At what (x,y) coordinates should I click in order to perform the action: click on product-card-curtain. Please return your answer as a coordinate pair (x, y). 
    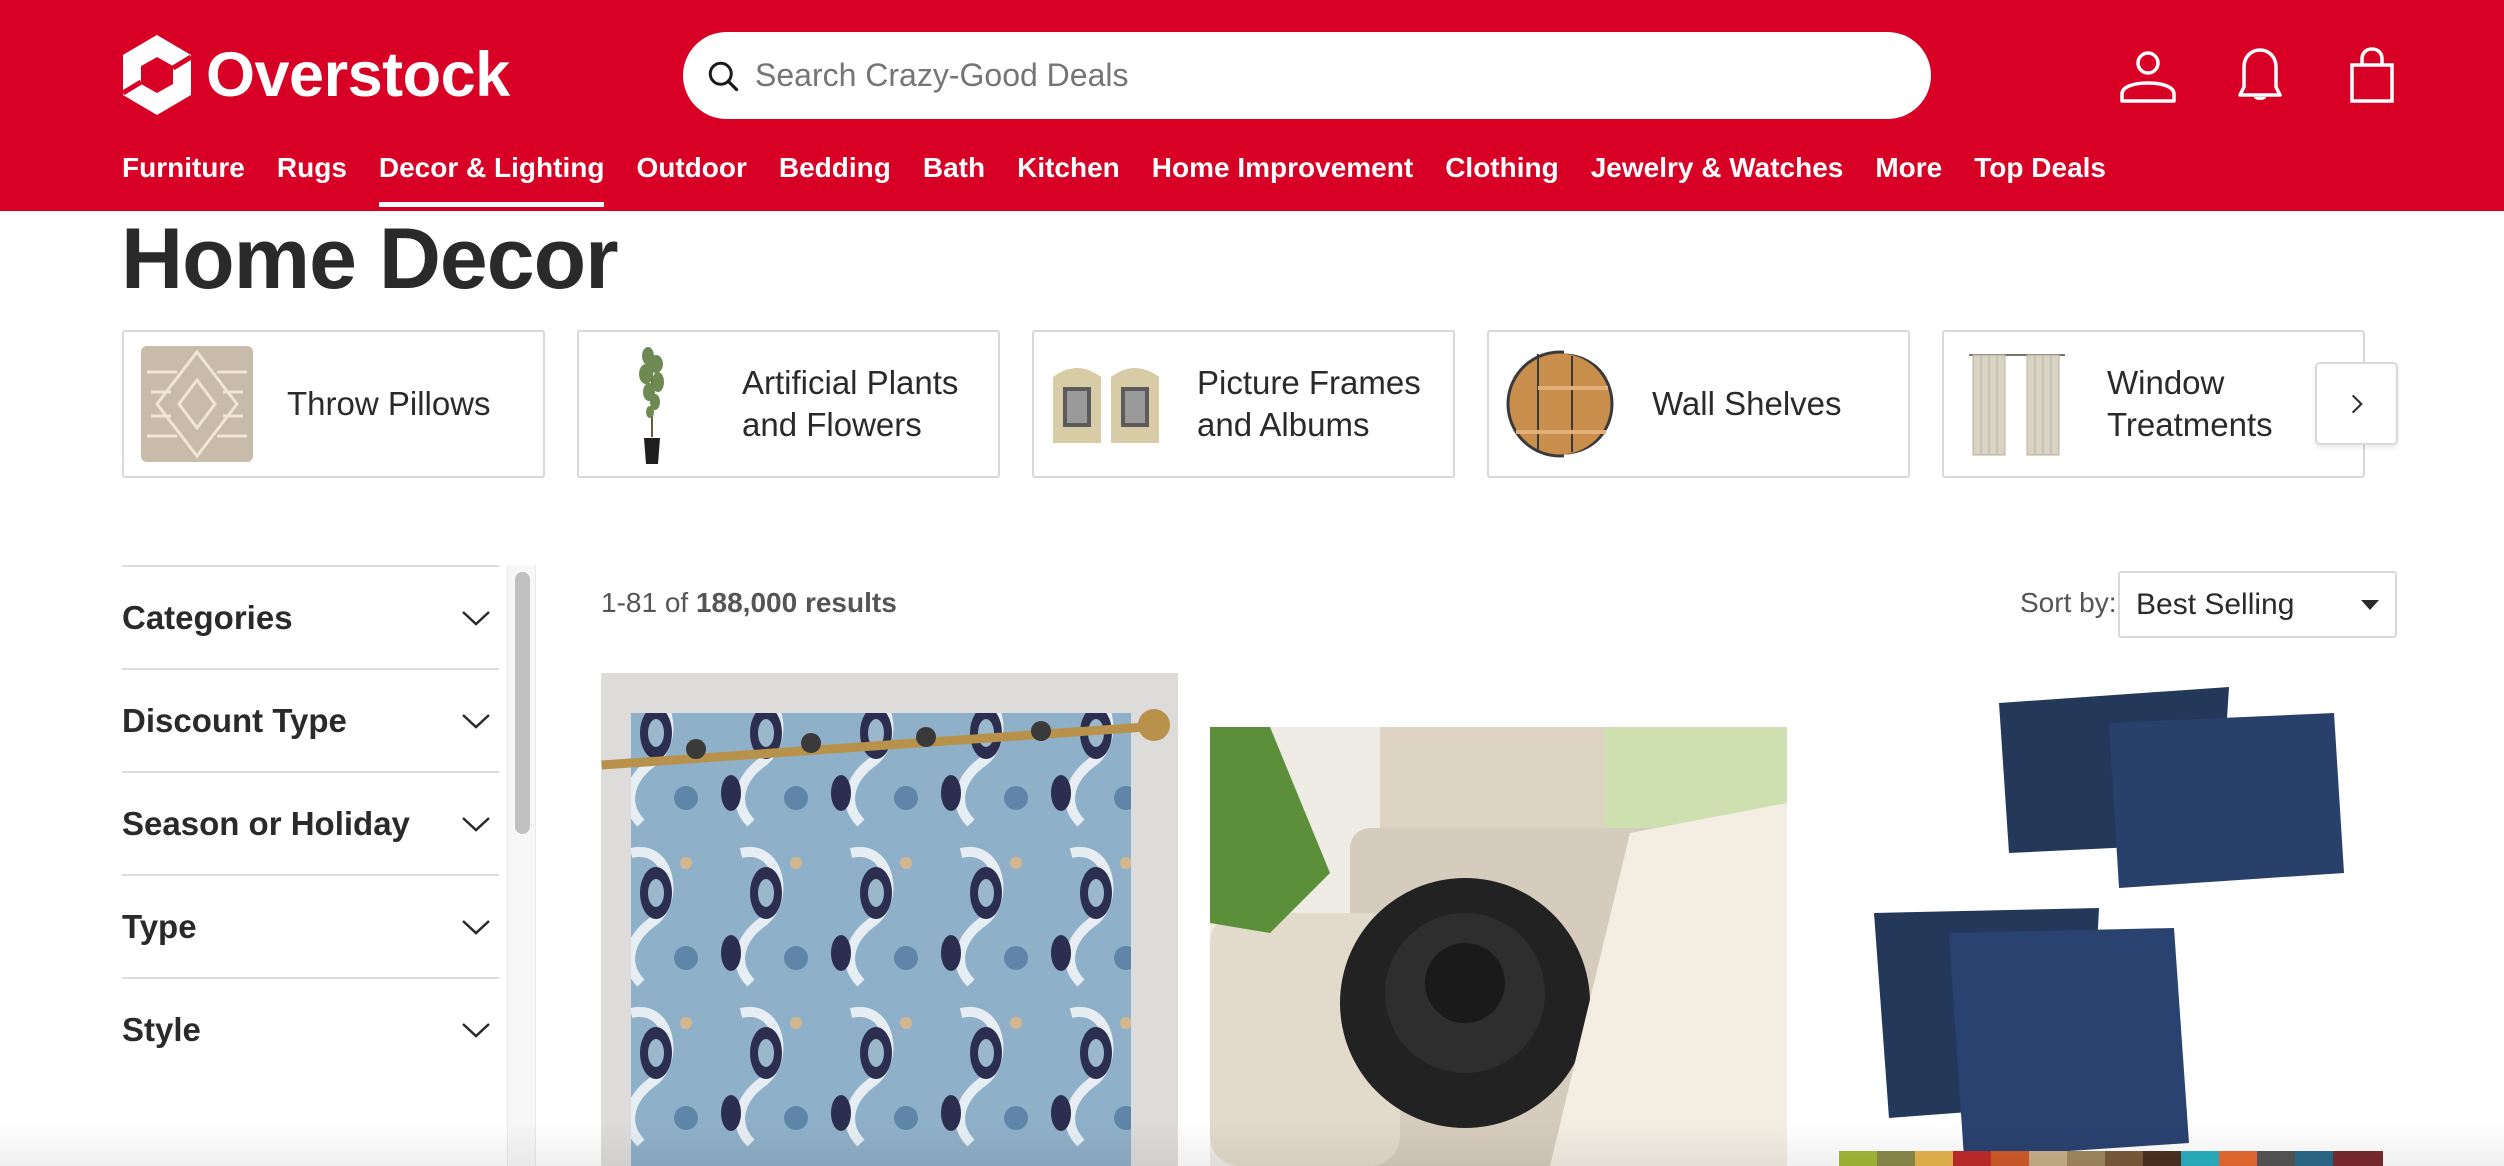
    Looking at the image, I should click on (889, 919).